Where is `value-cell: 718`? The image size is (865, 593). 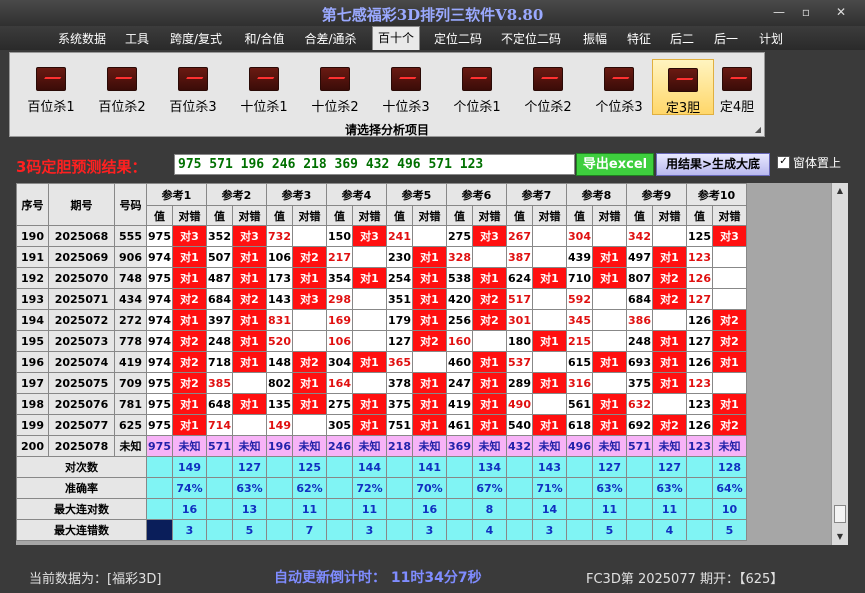 value-cell: 718 is located at coordinates (219, 362).